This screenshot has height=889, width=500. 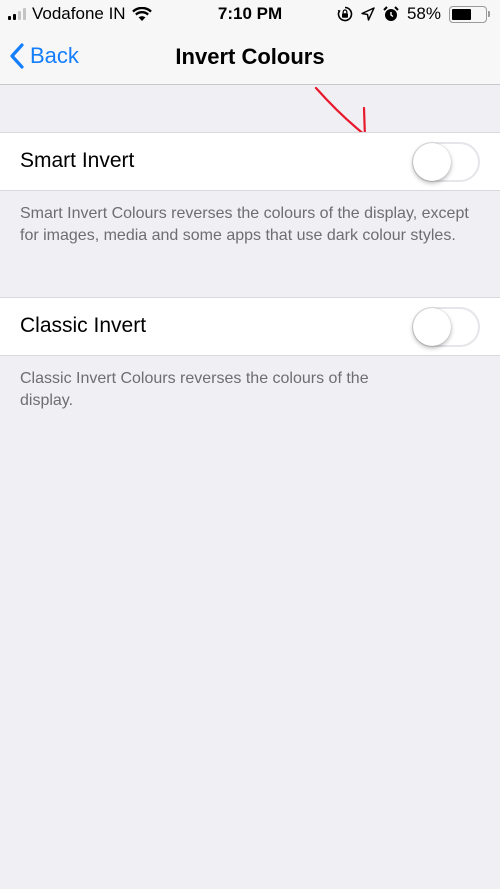 I want to click on classic-invert-toggle, so click(x=446, y=327).